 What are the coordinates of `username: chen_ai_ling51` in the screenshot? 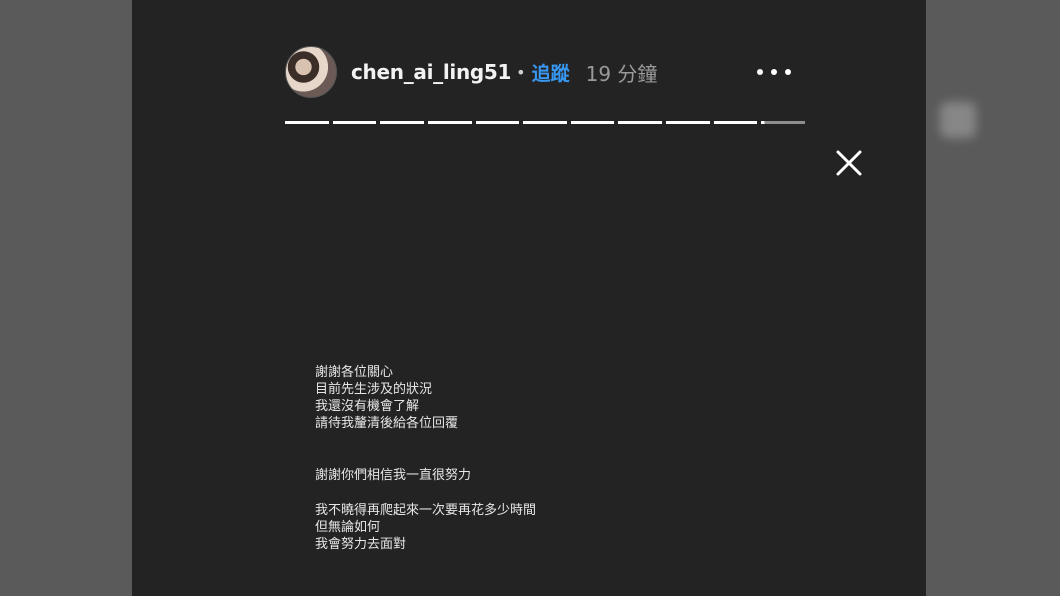 It's located at (431, 72).